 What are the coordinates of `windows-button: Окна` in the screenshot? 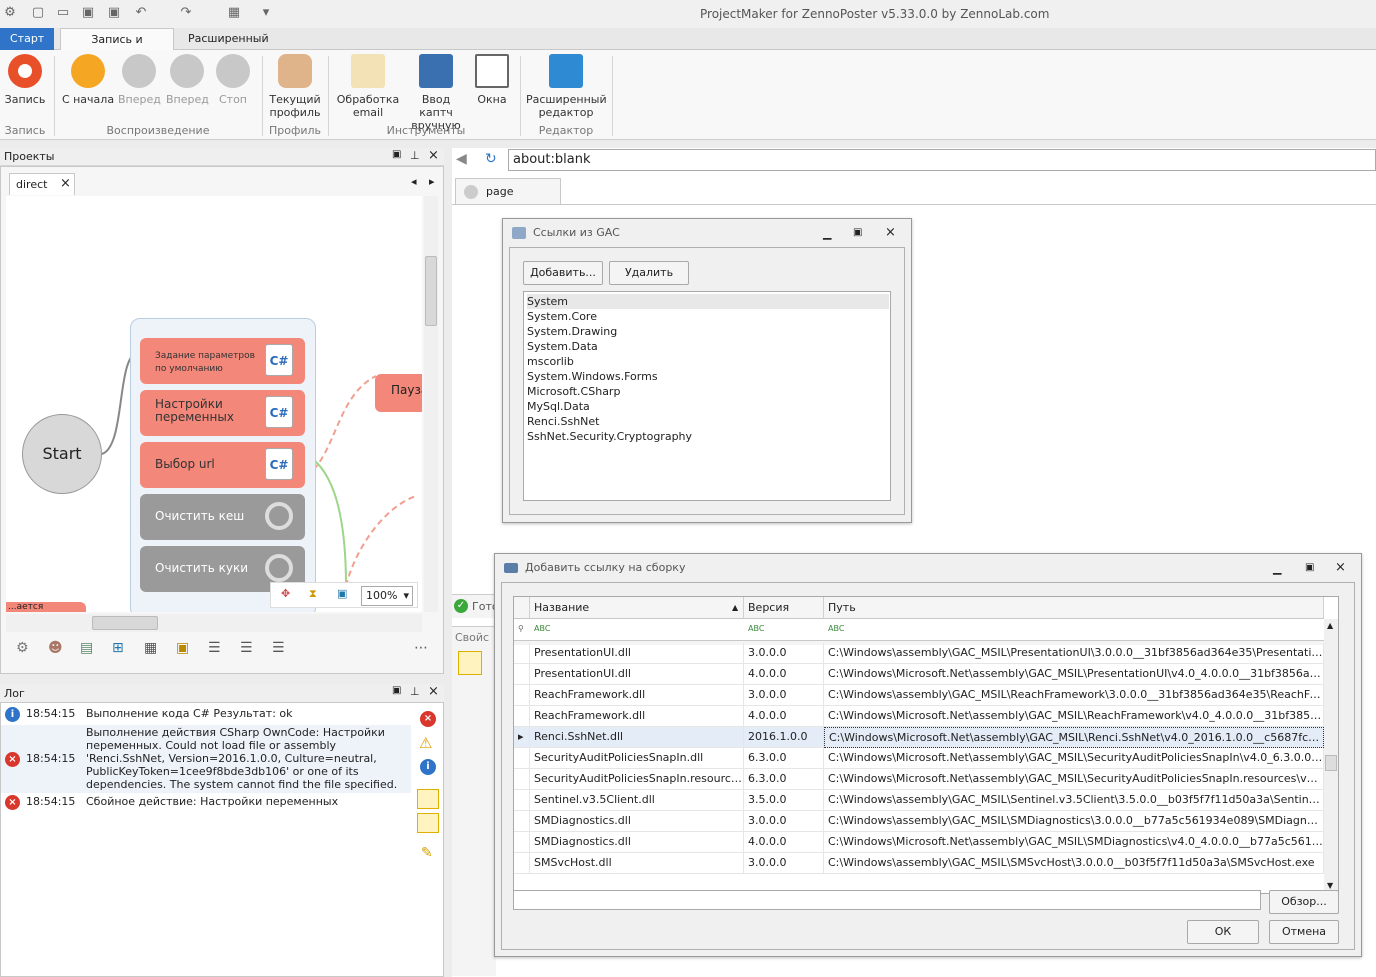 It's located at (492, 80).